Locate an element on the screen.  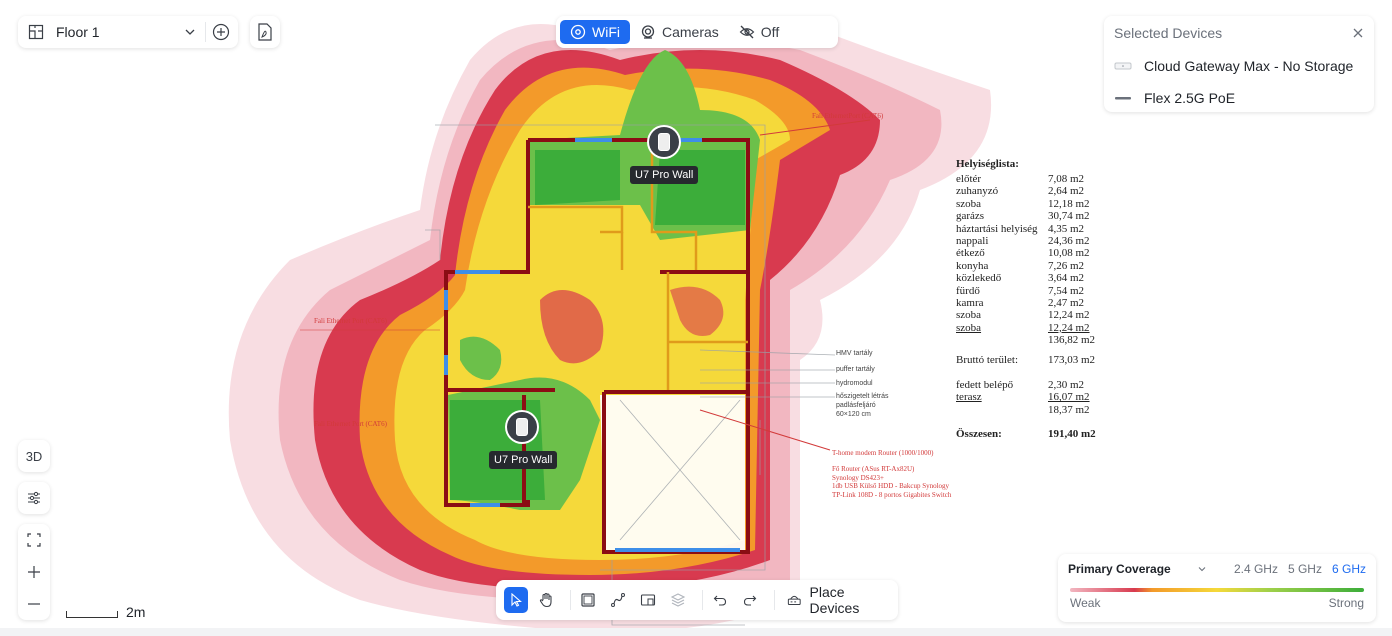
room-row: közlekedő 3,64 m2 is located at coordinates (1020, 278).